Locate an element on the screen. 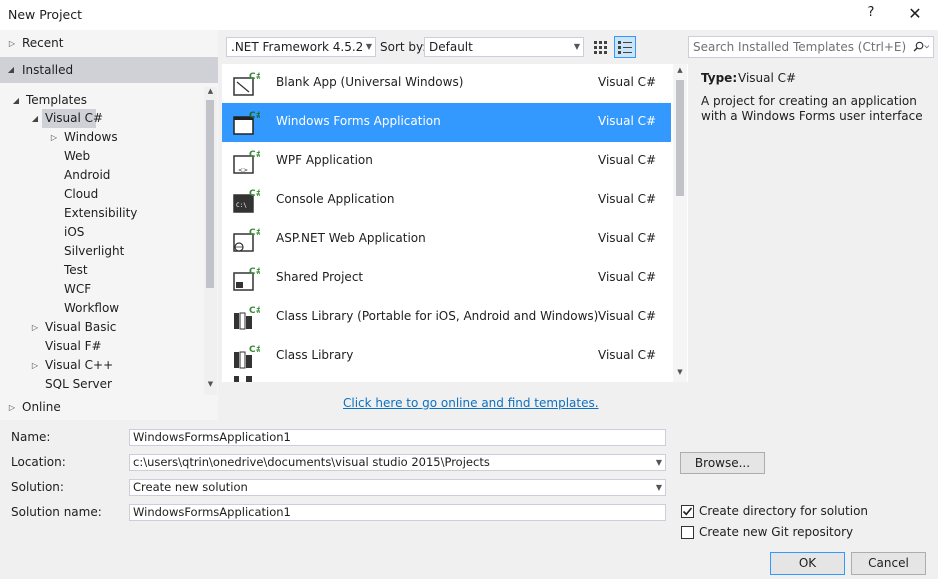  template-list-scroll-thumb is located at coordinates (680, 138).